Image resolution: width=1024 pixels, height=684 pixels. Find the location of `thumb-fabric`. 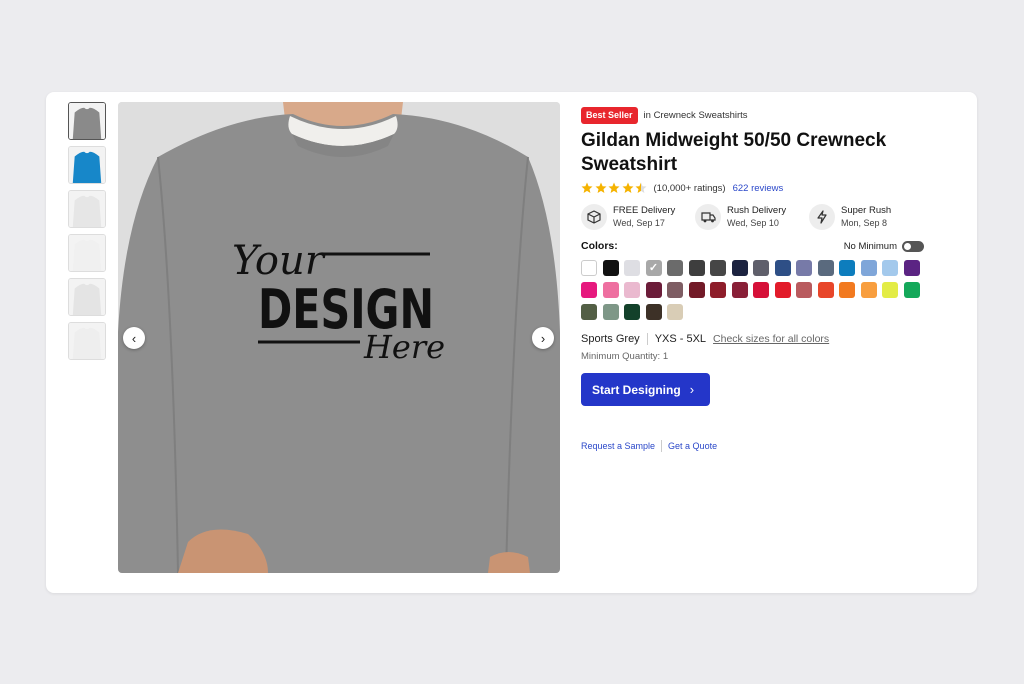

thumb-fabric is located at coordinates (87, 341).